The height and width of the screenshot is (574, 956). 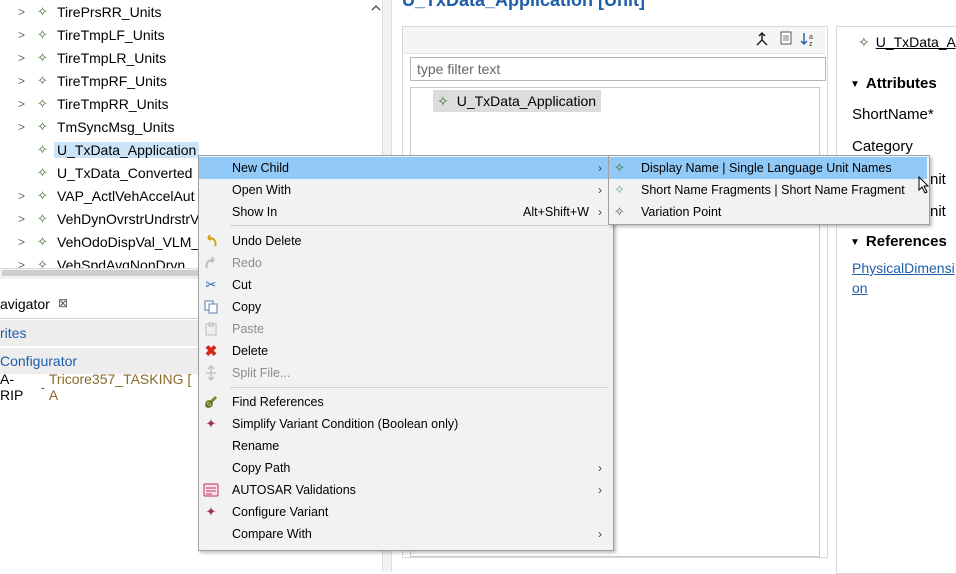 I want to click on menu-item-new-child: New Child ›, so click(x=405, y=168).